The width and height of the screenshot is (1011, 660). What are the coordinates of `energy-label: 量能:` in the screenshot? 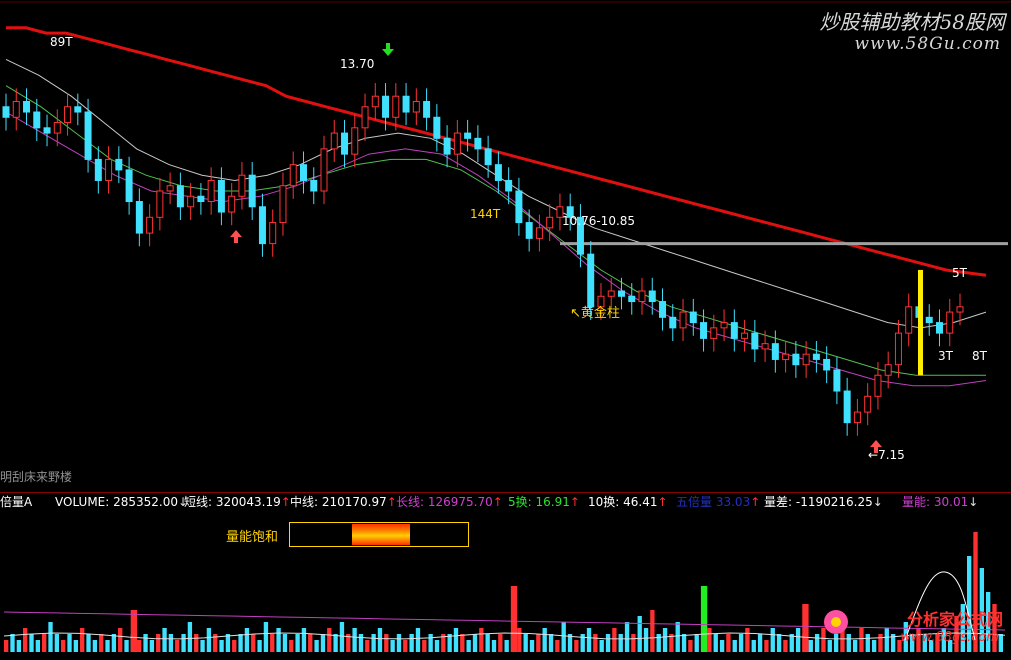 It's located at (916, 502).